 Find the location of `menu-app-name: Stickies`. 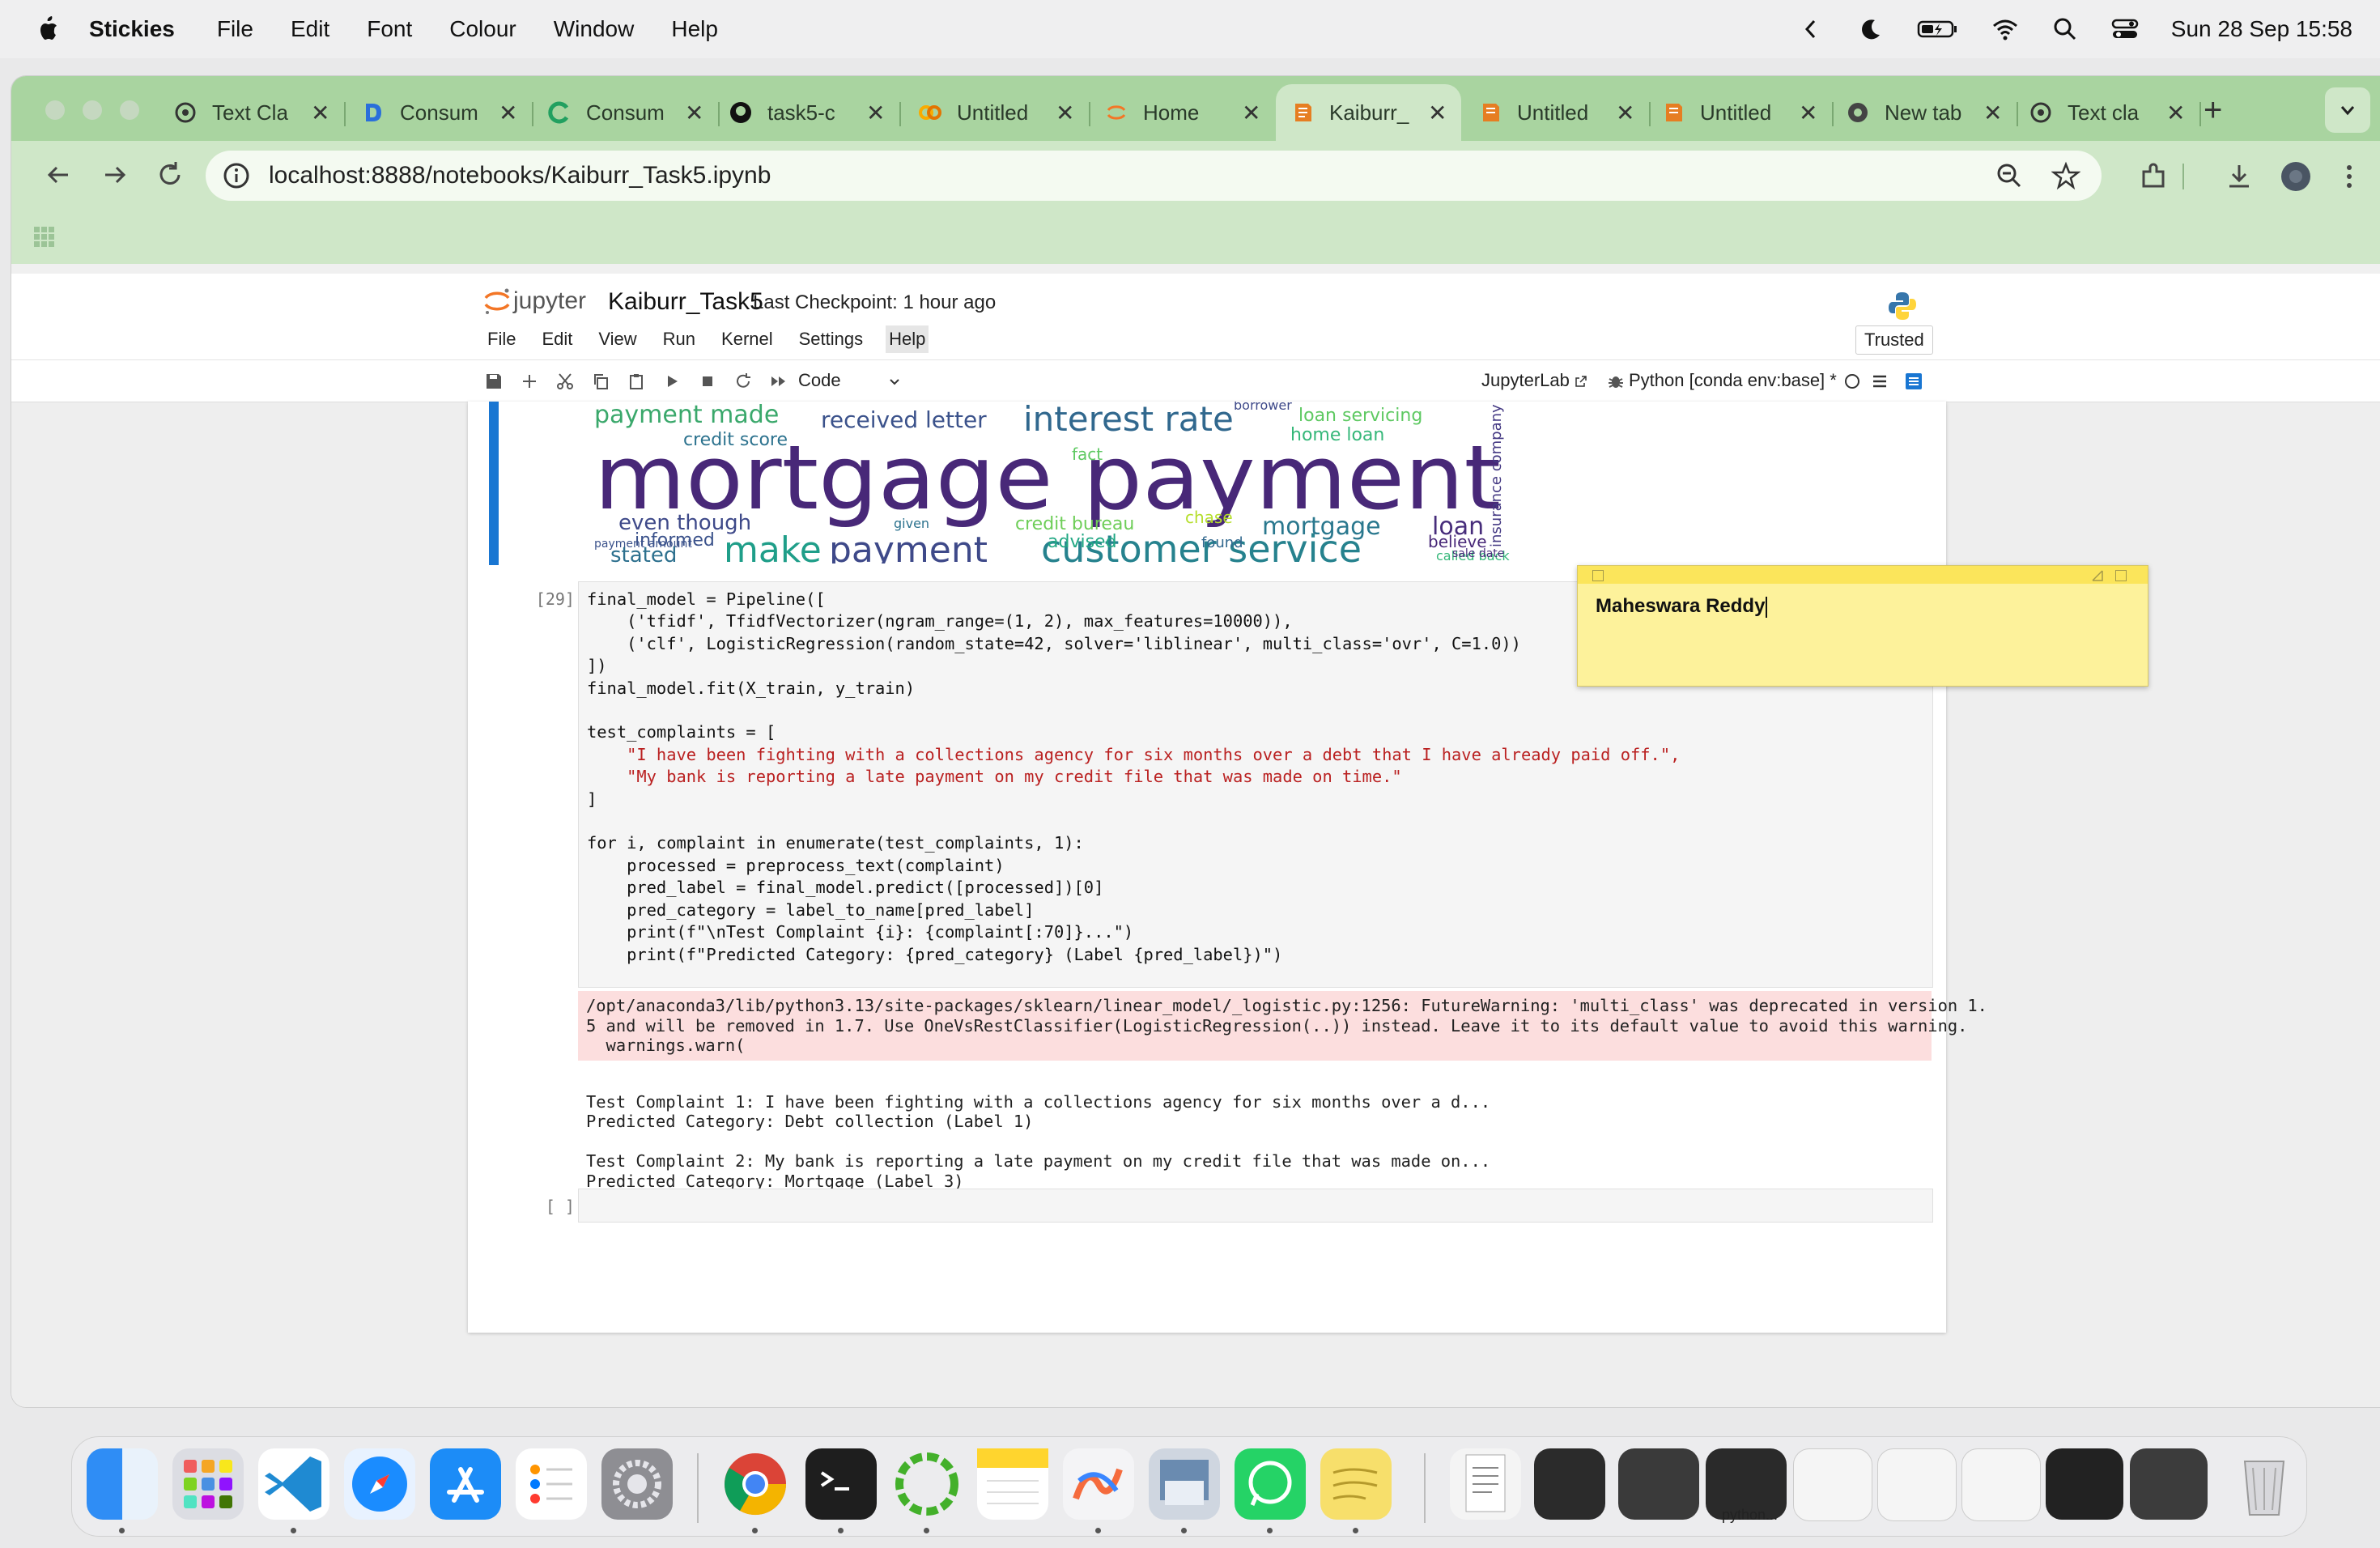

menu-app-name: Stickies is located at coordinates (132, 29).